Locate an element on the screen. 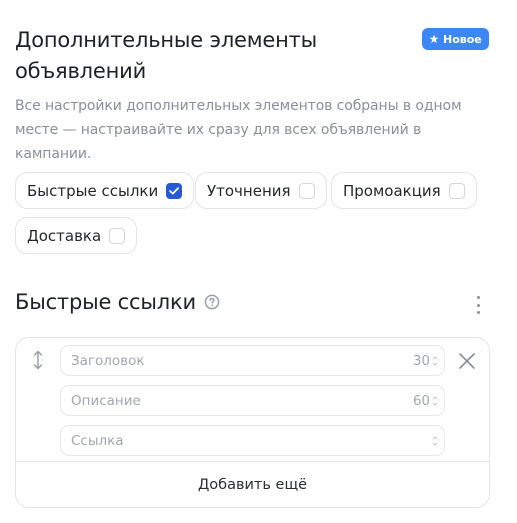 The height and width of the screenshot is (523, 517). panel-title: Дополнительные элементы объявлений is located at coordinates (166, 55).